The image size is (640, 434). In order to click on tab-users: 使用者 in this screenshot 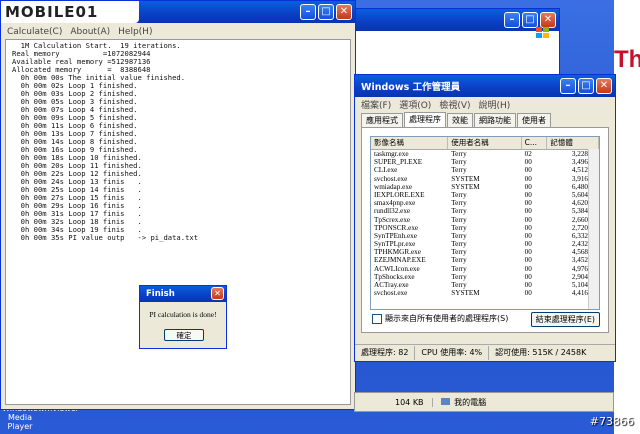, I will do `click(534, 120)`.